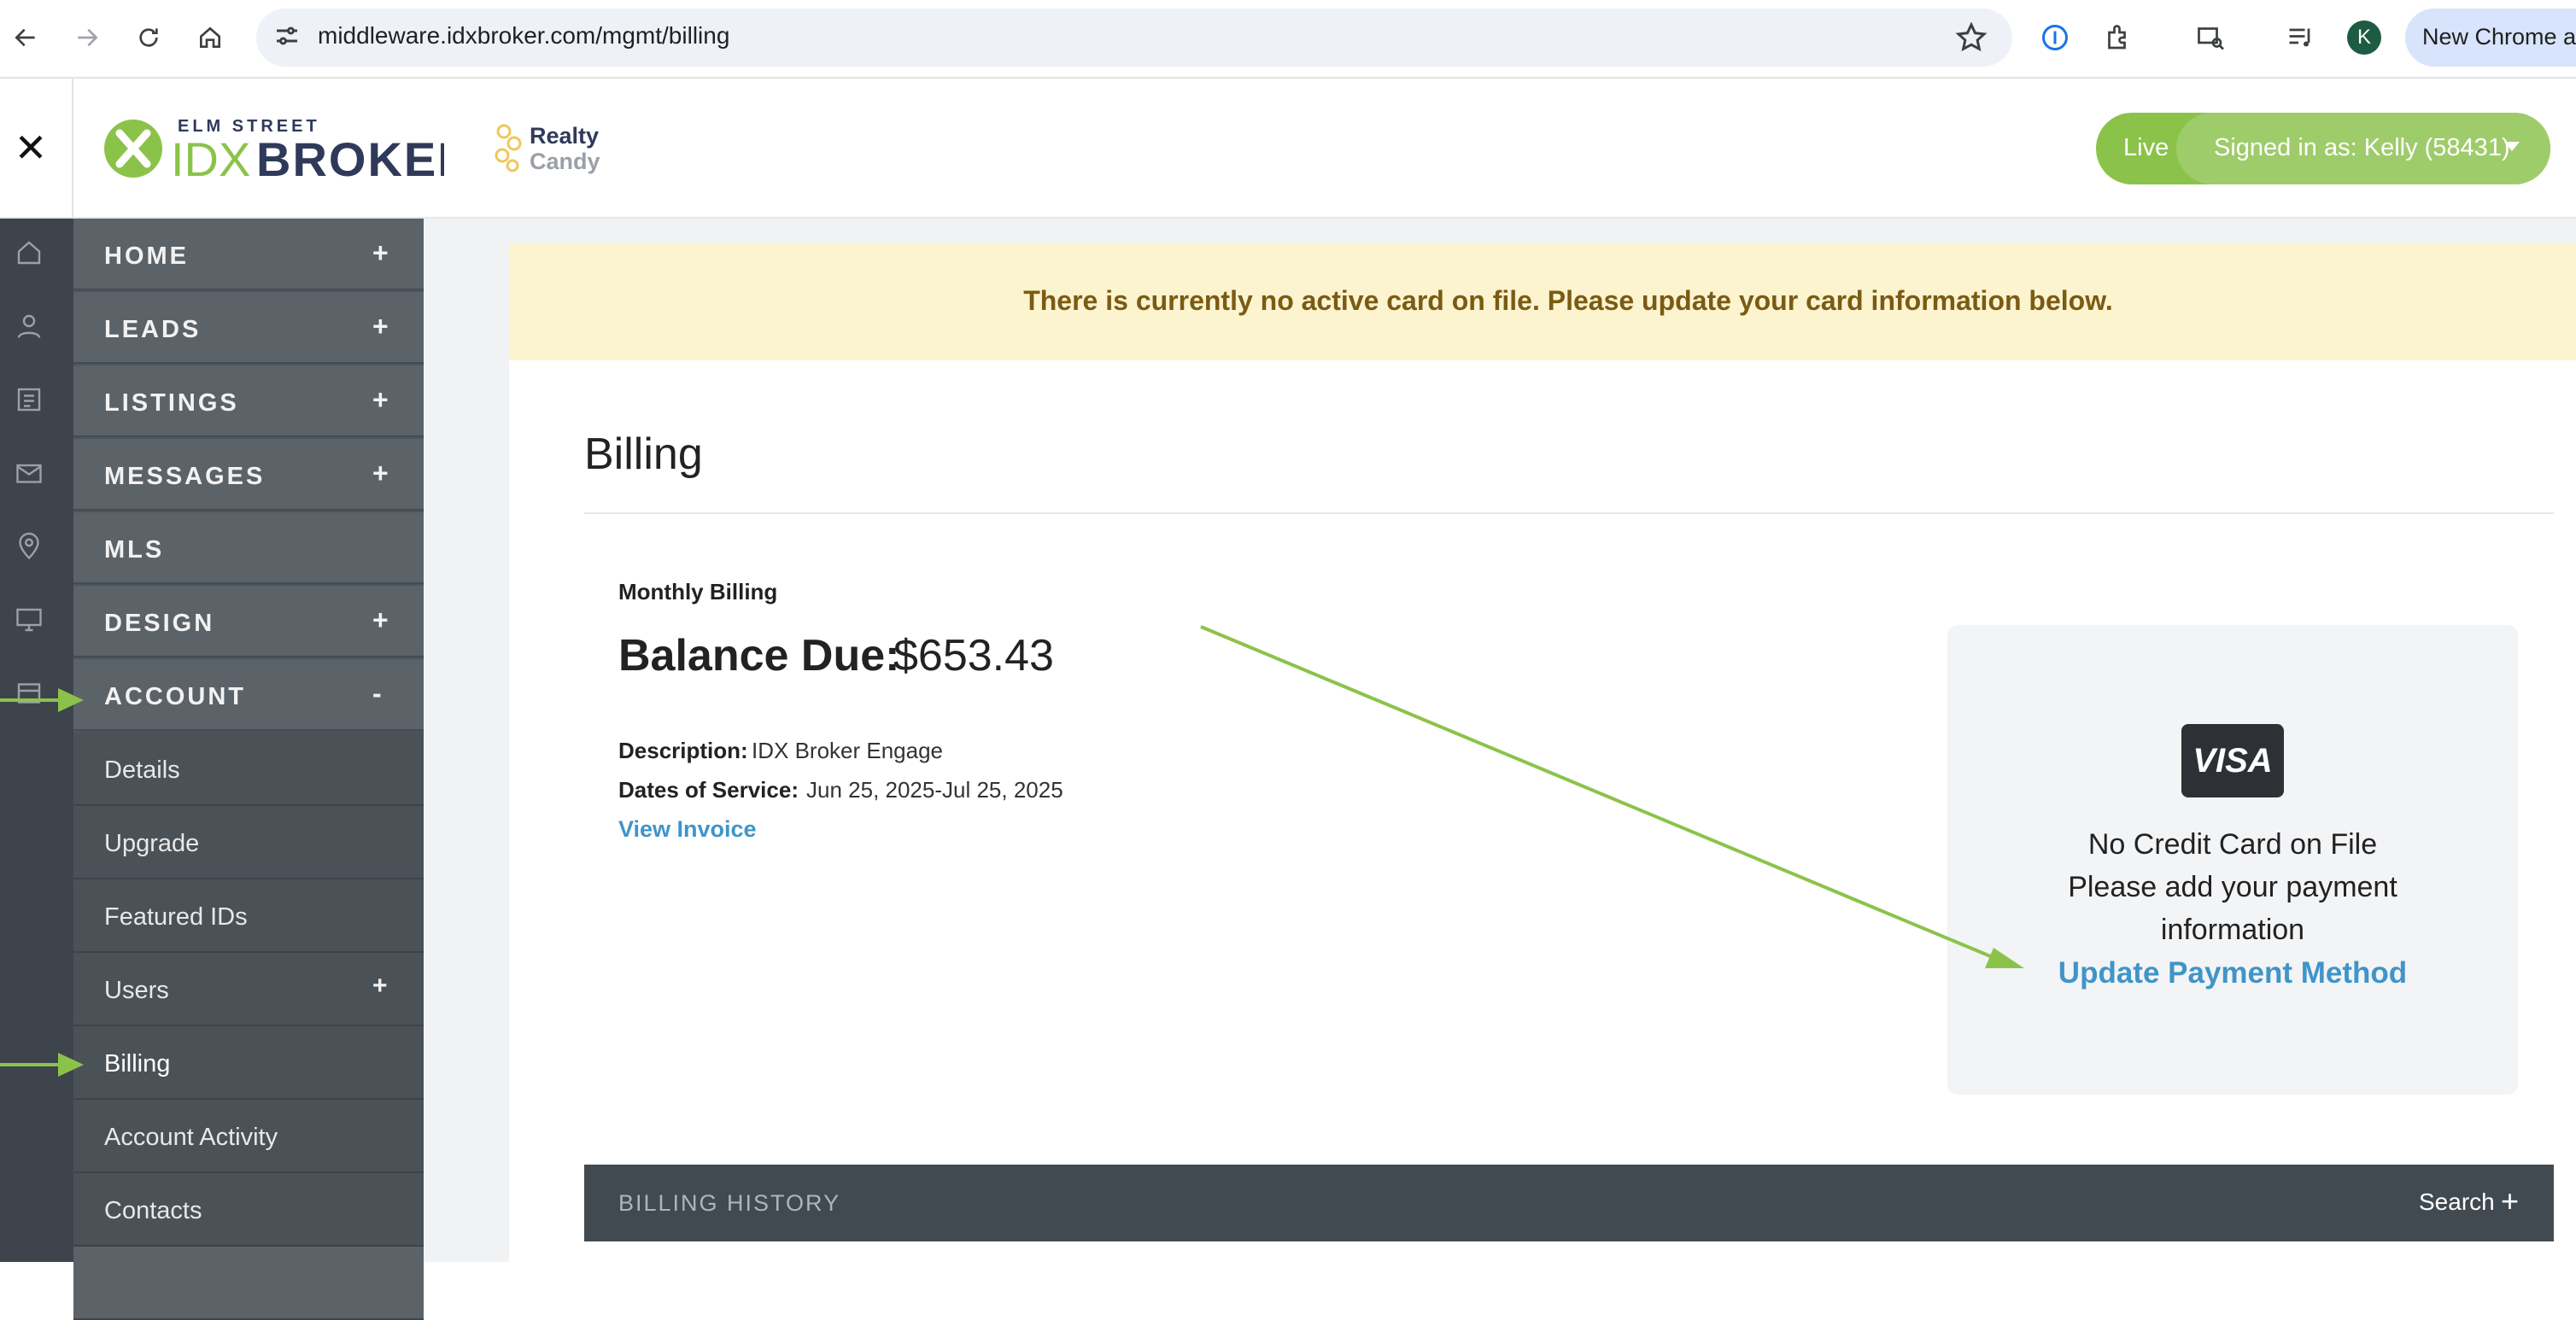 This screenshot has height=1320, width=2576. Describe the element at coordinates (136, 991) in the screenshot. I see `sidebar-subitem-label: Users` at that location.